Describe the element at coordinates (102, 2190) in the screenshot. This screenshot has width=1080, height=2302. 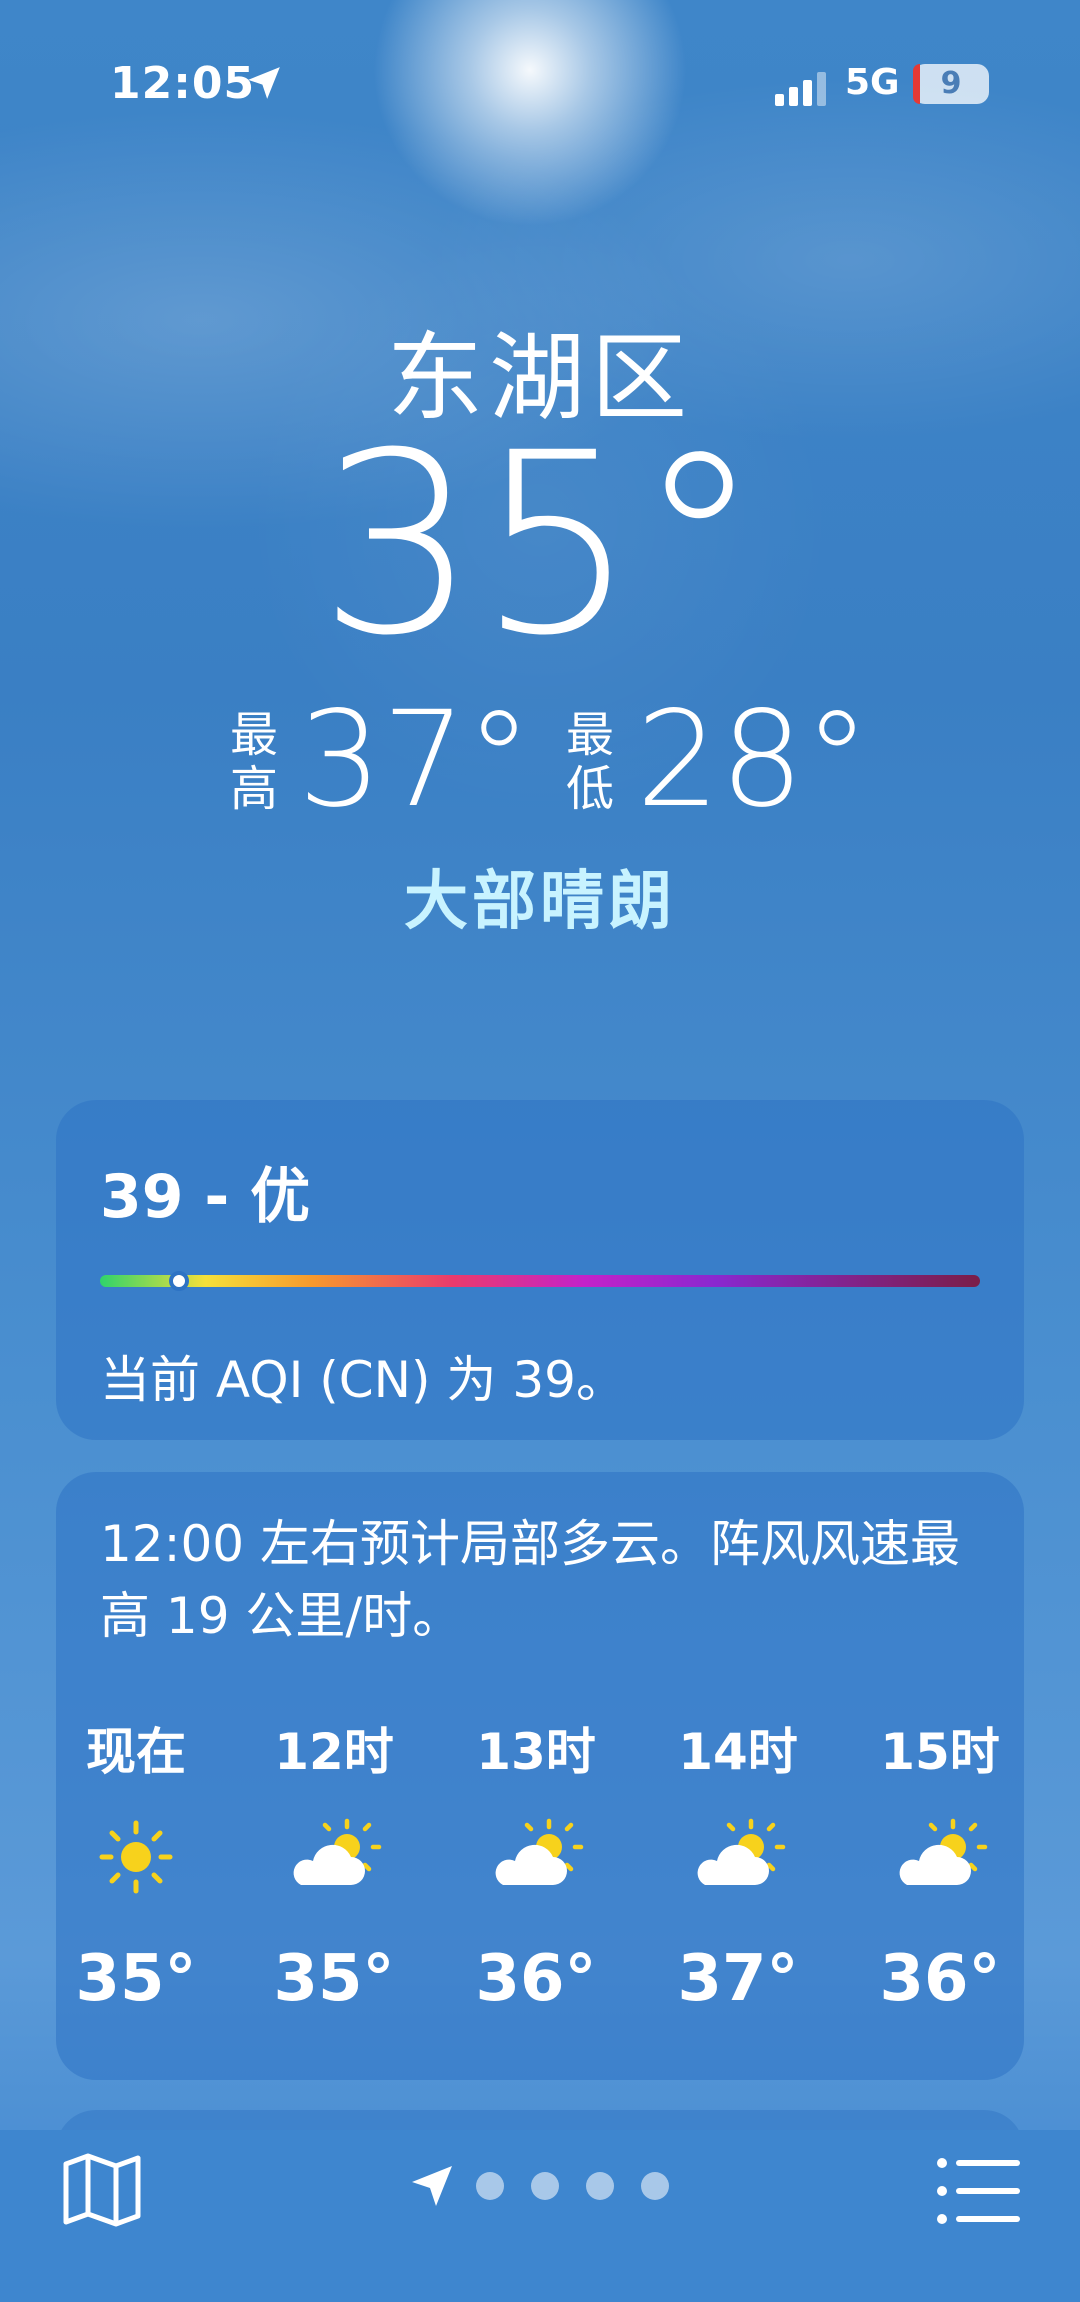
I see `map-icon` at that location.